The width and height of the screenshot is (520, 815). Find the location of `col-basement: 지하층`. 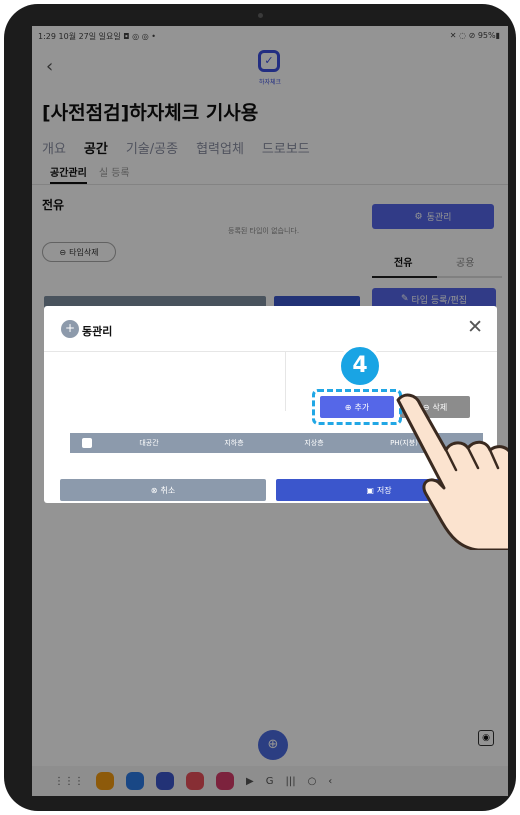

col-basement: 지하층 is located at coordinates (234, 443).